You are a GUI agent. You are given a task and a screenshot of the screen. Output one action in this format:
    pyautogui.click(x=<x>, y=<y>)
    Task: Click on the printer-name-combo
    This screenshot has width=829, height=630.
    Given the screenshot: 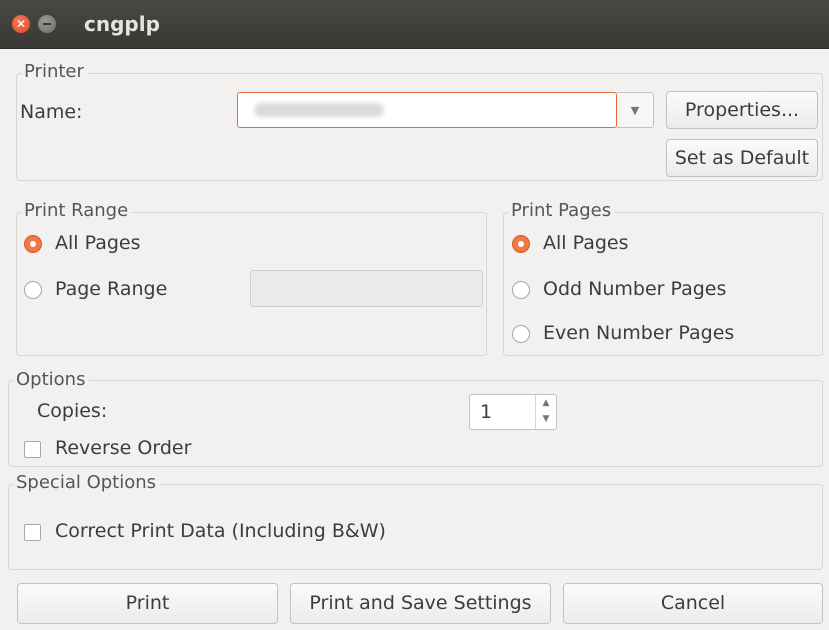 What is the action you would take?
    pyautogui.click(x=427, y=110)
    